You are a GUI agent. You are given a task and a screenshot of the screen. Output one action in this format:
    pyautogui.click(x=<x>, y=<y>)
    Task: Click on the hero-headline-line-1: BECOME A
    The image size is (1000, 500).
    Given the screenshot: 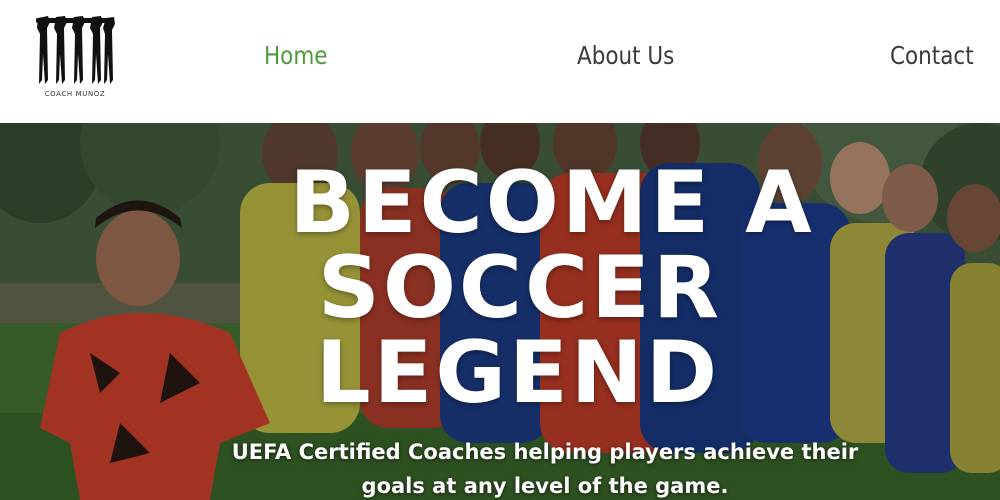 What is the action you would take?
    pyautogui.click(x=552, y=203)
    